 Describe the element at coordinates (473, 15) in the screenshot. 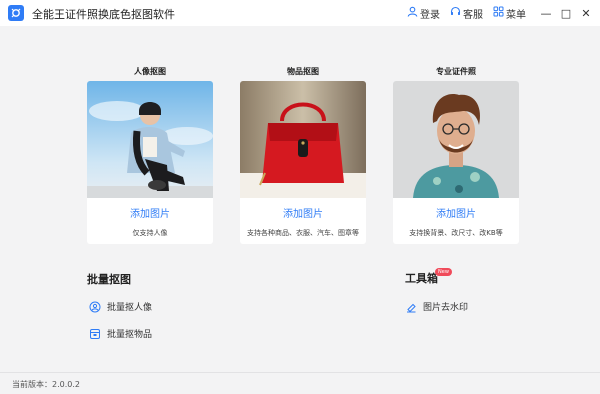

I see `service-label: 客服` at that location.